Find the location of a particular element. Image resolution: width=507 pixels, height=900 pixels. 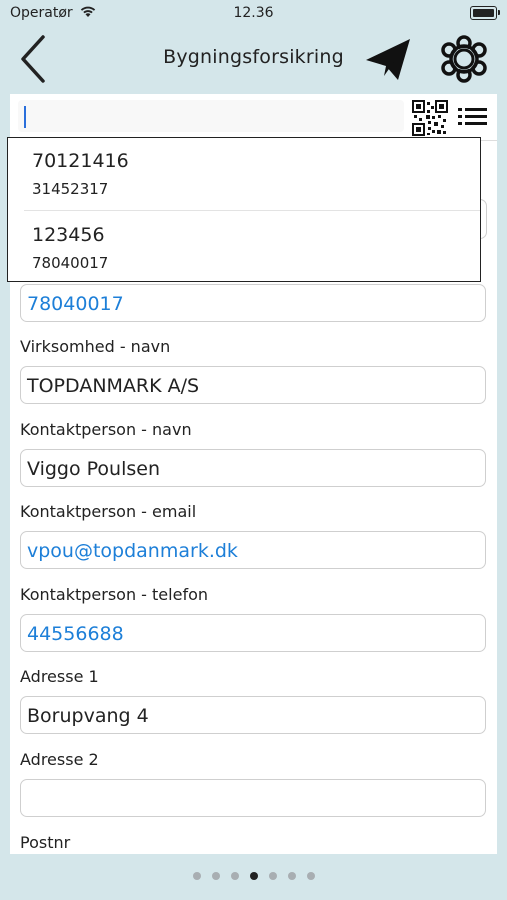

address1-input: Borupvang 4 is located at coordinates (253, 715).